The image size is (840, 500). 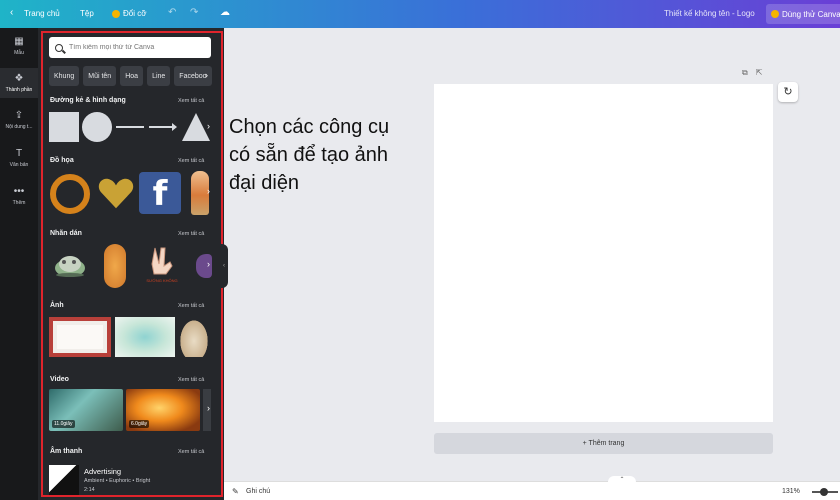 I want to click on file-menu: Tệp, so click(x=87, y=13).